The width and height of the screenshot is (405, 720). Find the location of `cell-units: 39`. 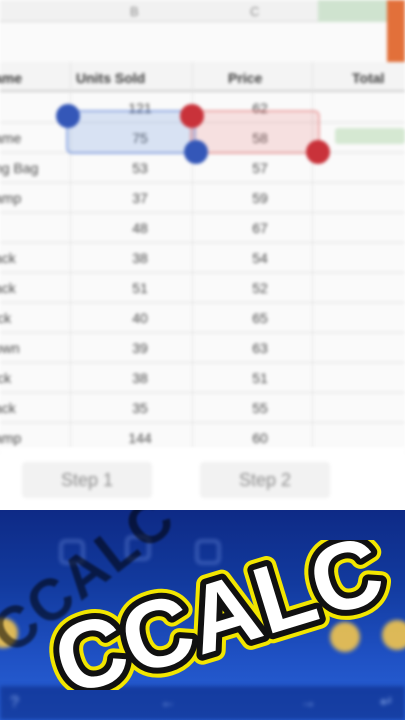

cell-units: 39 is located at coordinates (140, 348).